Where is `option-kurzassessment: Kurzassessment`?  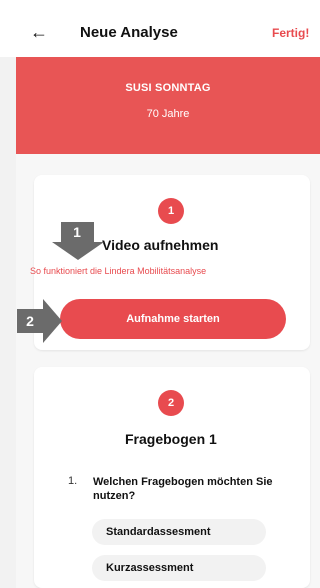 option-kurzassessment: Kurzassessment is located at coordinates (179, 568).